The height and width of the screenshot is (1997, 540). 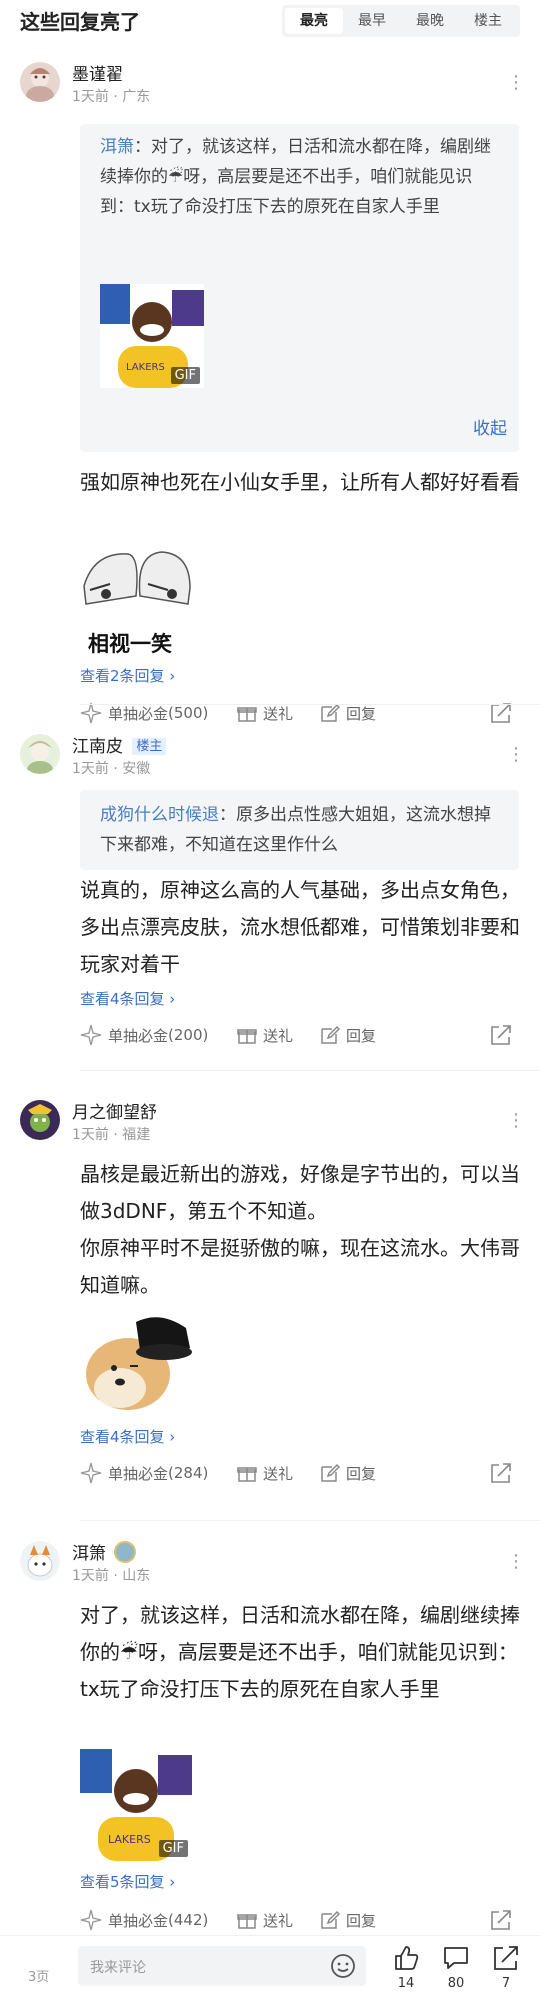 I want to click on tab-brightest: 最亮, so click(x=314, y=21).